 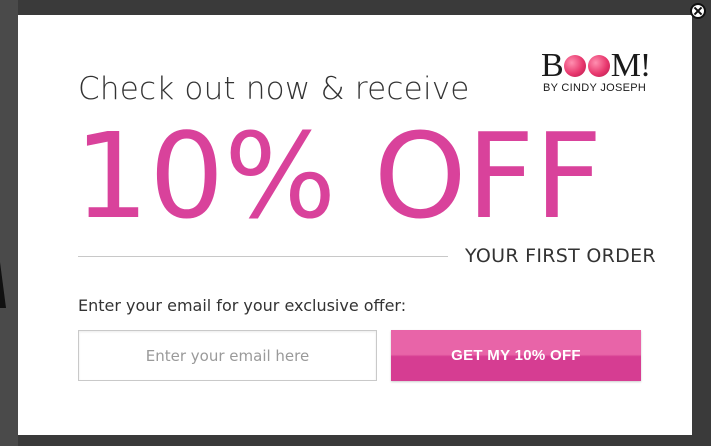 What do you see at coordinates (9, 223) in the screenshot?
I see `page-backdrop` at bounding box center [9, 223].